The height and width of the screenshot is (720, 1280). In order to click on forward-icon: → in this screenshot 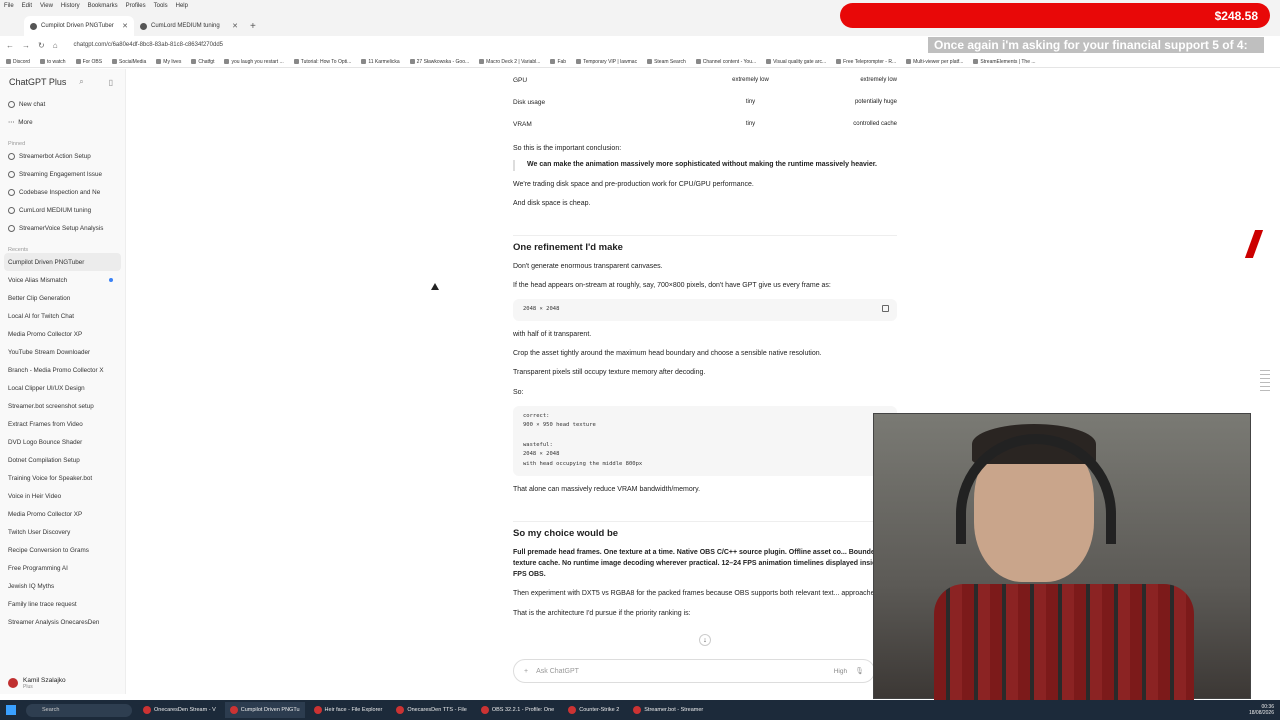, I will do `click(26, 45)`.